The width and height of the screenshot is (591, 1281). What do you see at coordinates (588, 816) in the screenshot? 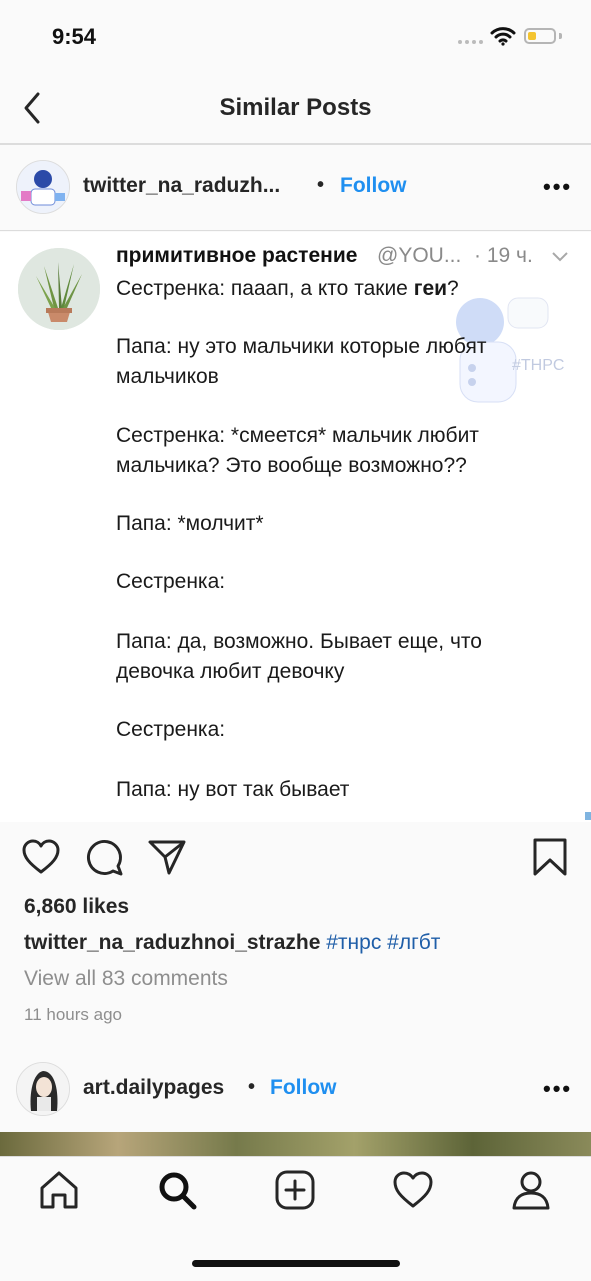
I see `carousel-indicator` at bounding box center [588, 816].